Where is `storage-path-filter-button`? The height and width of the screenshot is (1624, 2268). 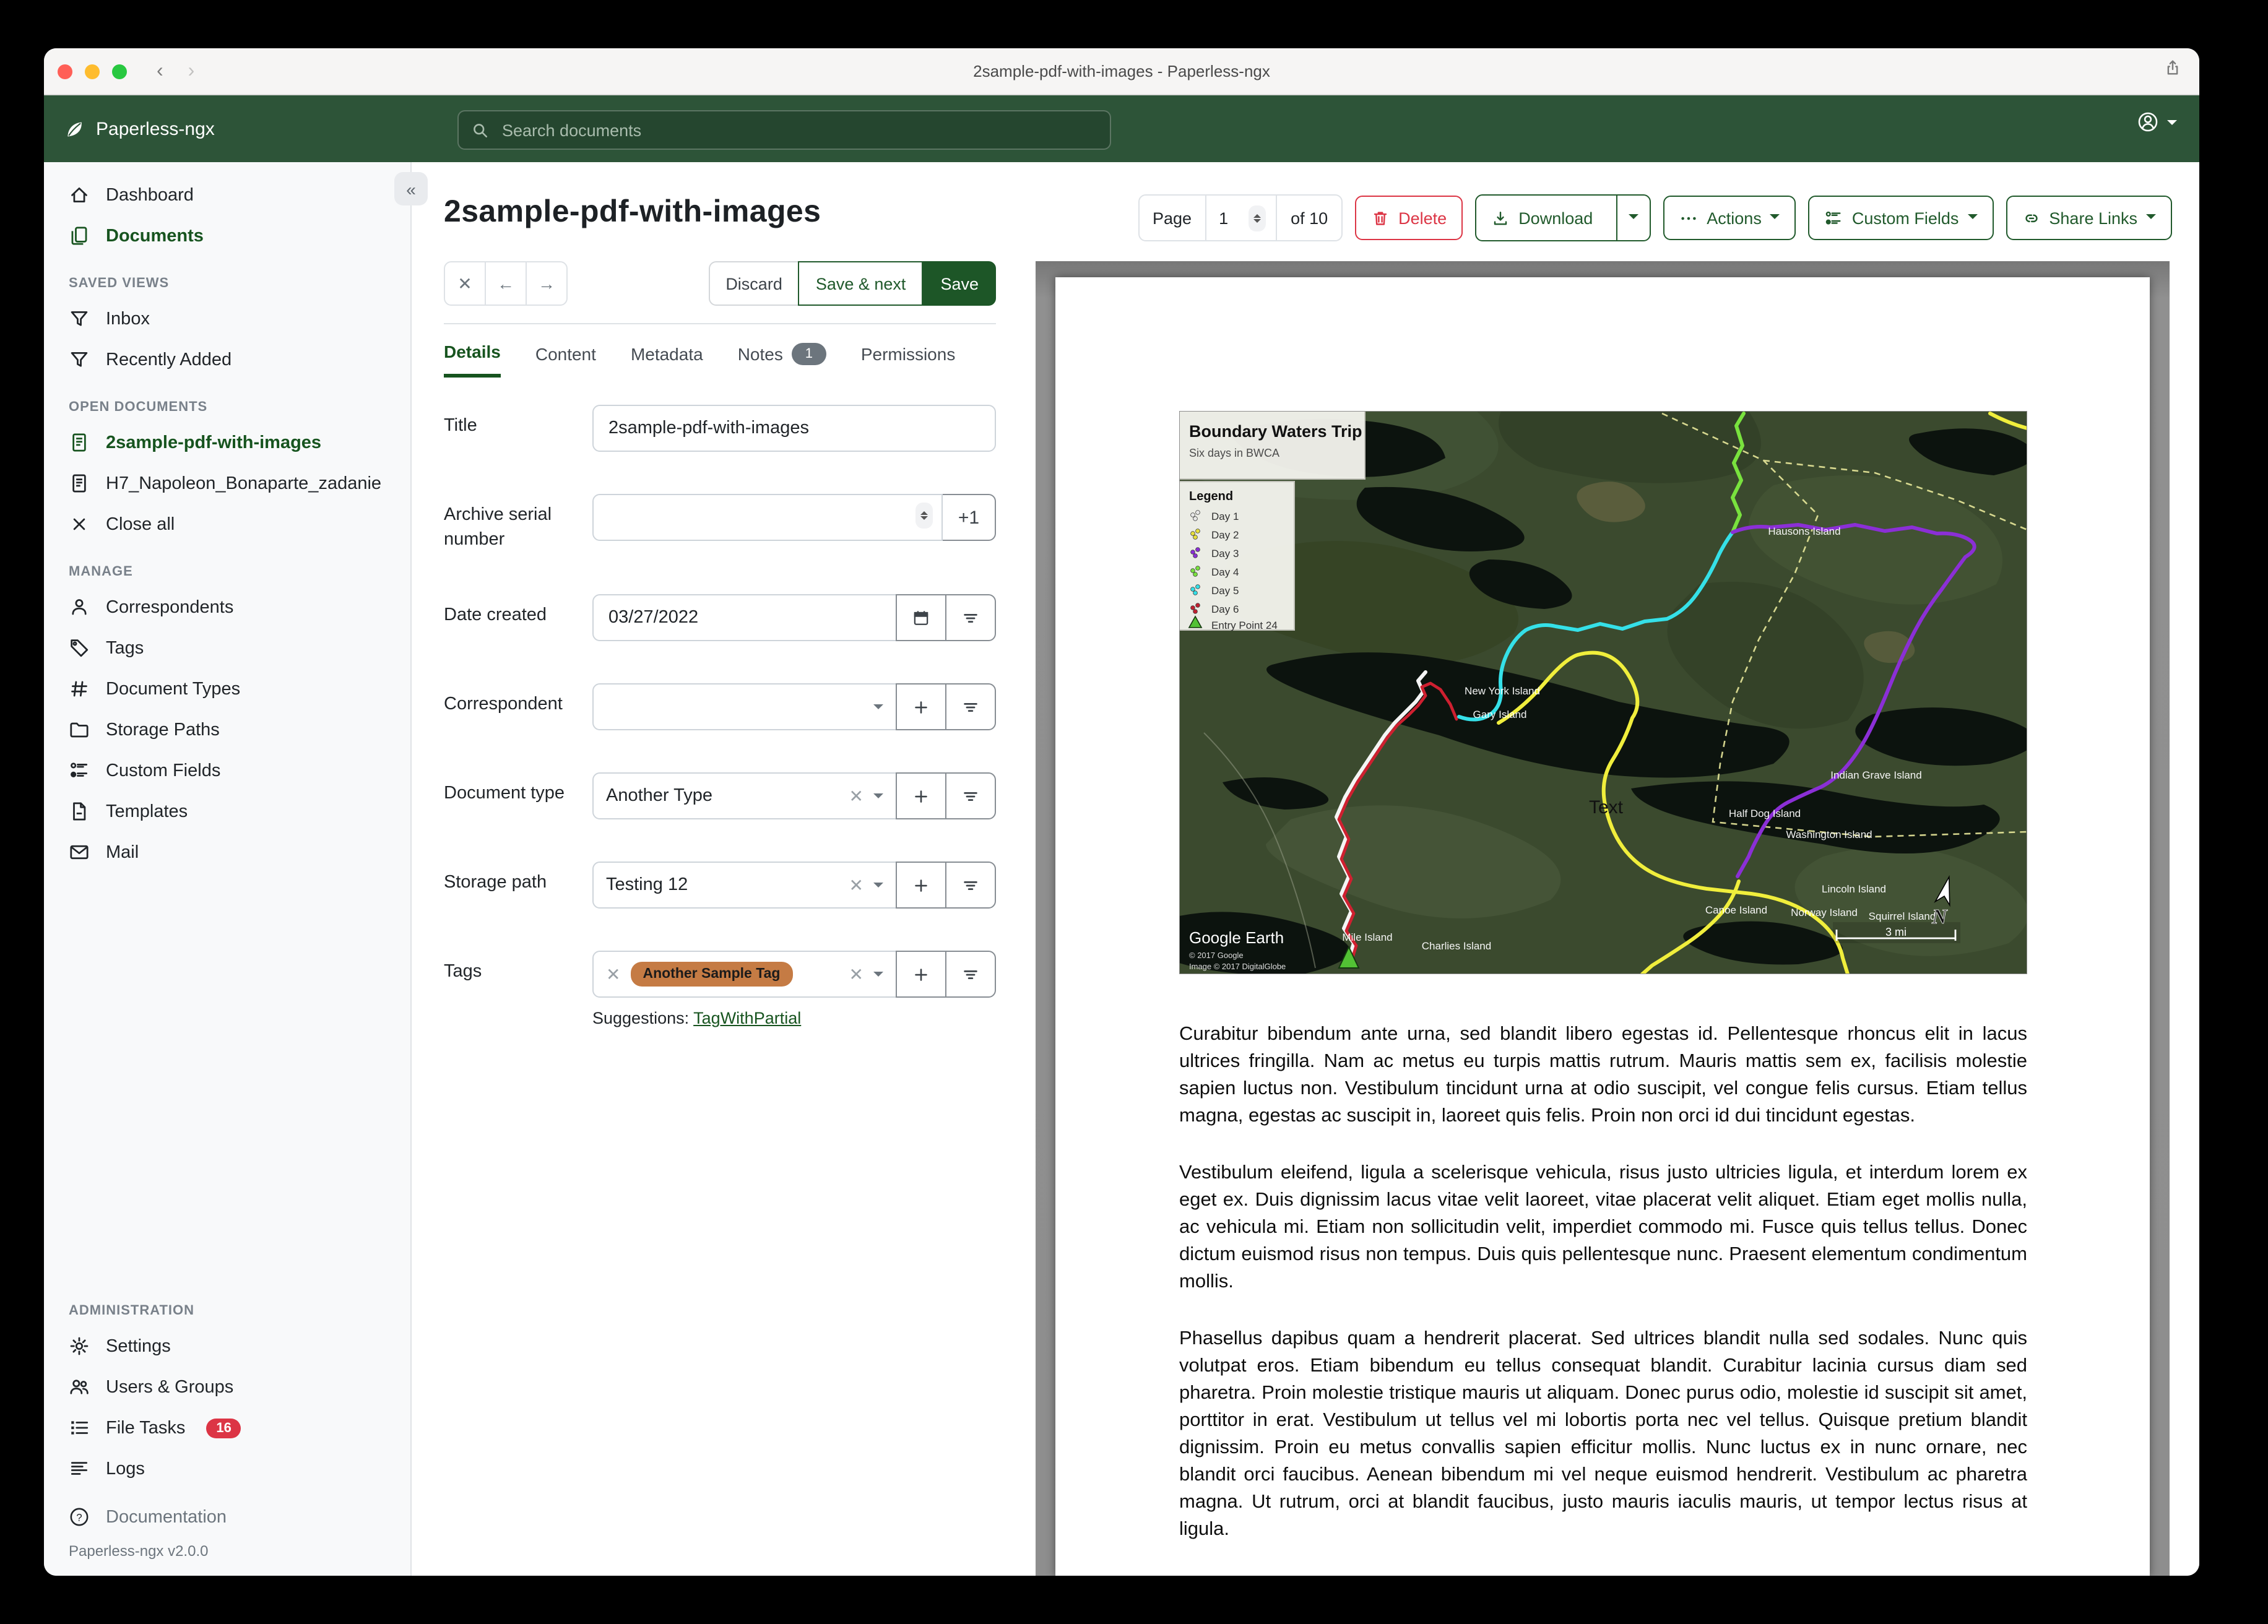 storage-path-filter-button is located at coordinates (970, 885).